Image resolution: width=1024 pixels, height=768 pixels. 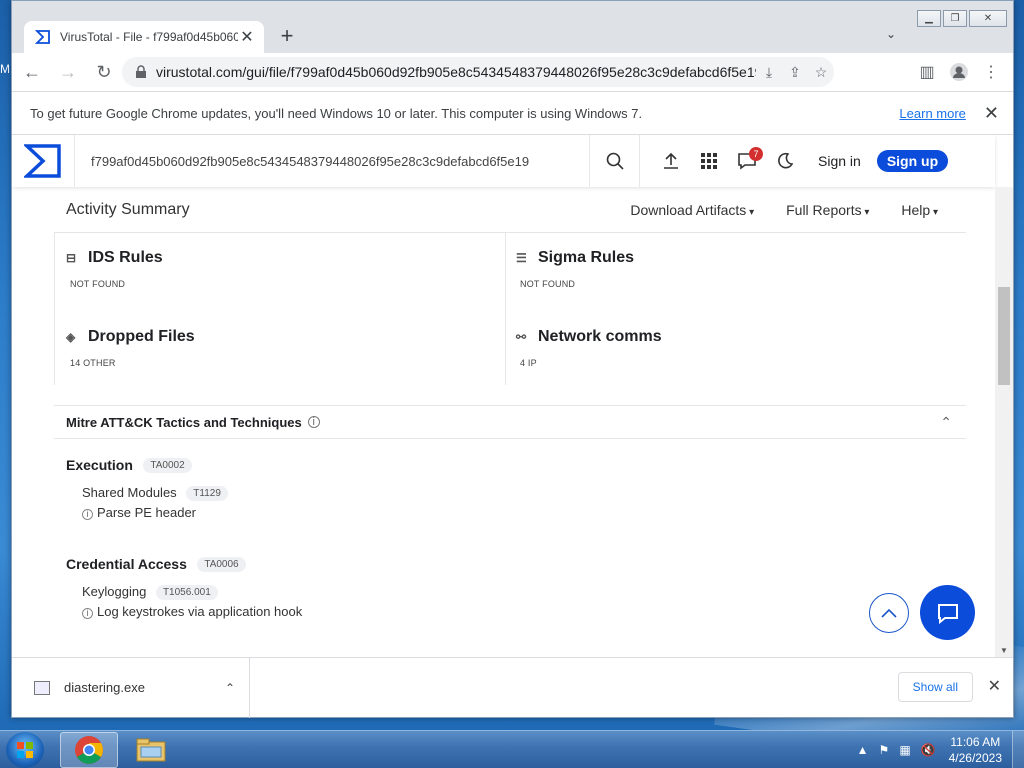 I want to click on folder-icon, so click(x=151, y=750).